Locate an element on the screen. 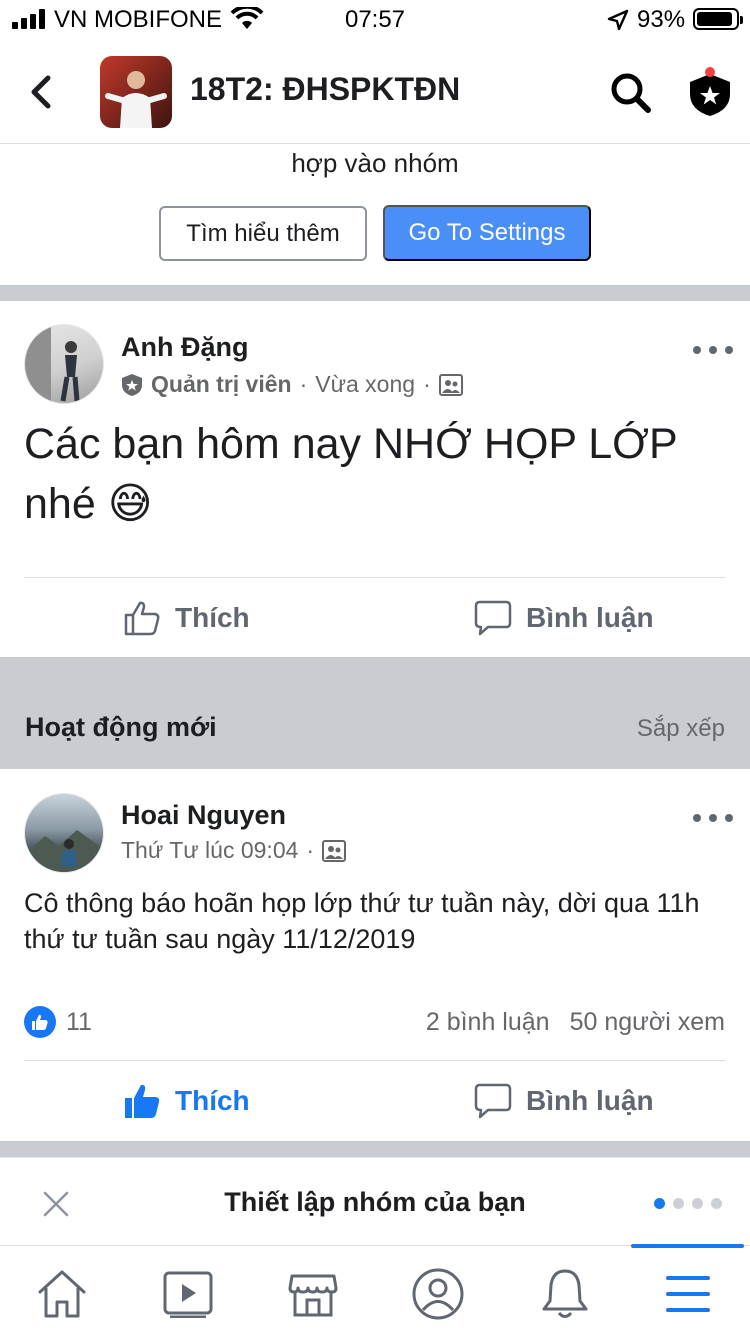  search-icon is located at coordinates (630, 92).